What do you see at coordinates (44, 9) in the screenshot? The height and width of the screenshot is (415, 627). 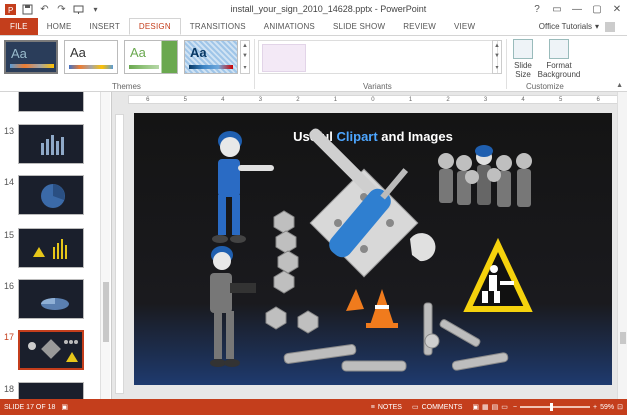 I see `undo-icon: ↶` at bounding box center [44, 9].